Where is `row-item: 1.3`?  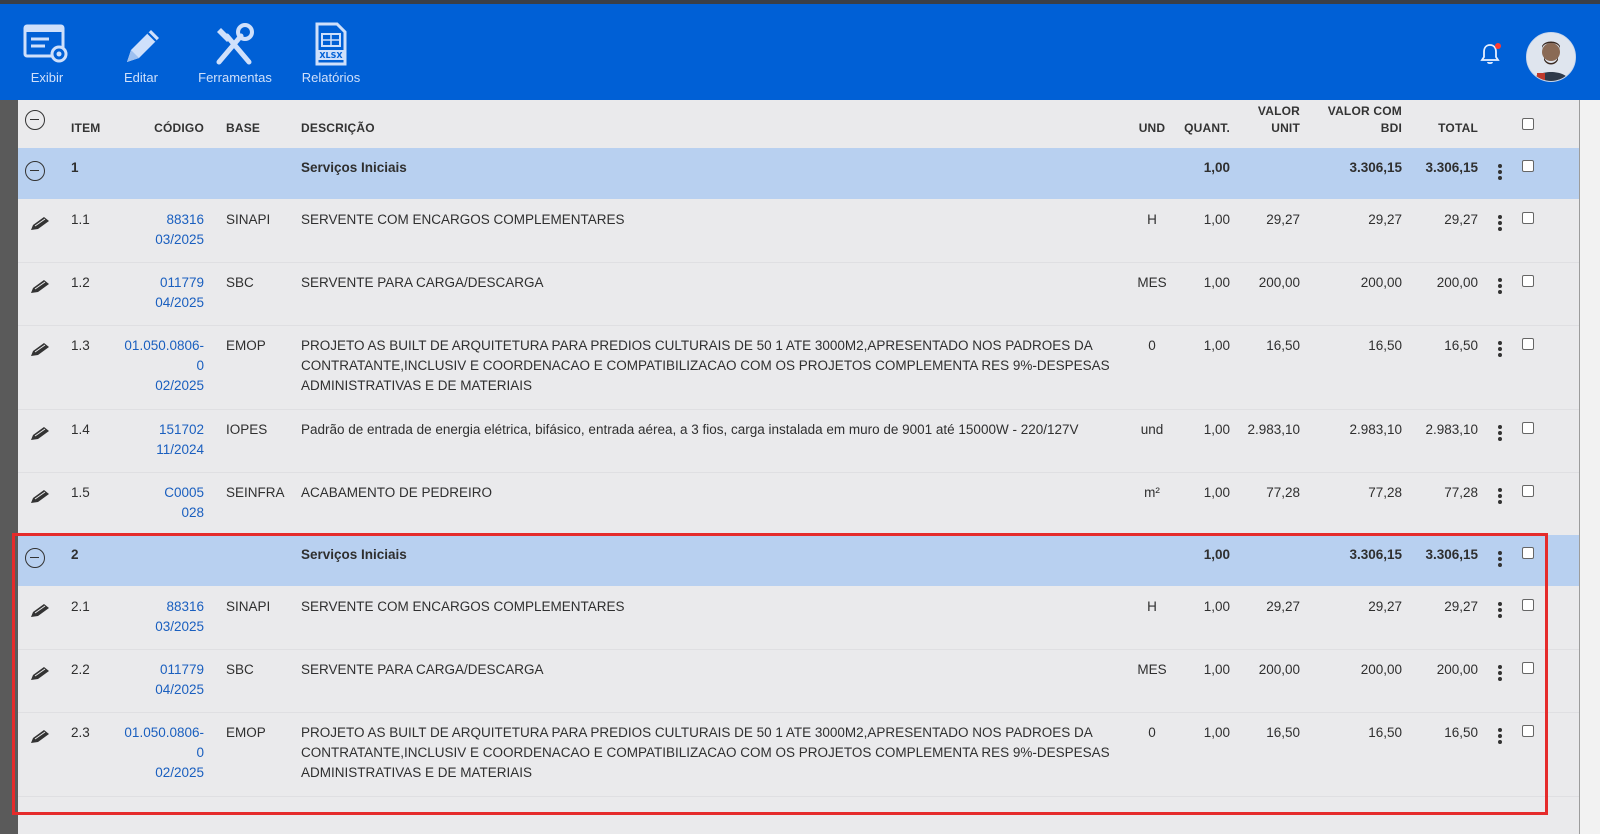 row-item: 1.3 is located at coordinates (80, 345).